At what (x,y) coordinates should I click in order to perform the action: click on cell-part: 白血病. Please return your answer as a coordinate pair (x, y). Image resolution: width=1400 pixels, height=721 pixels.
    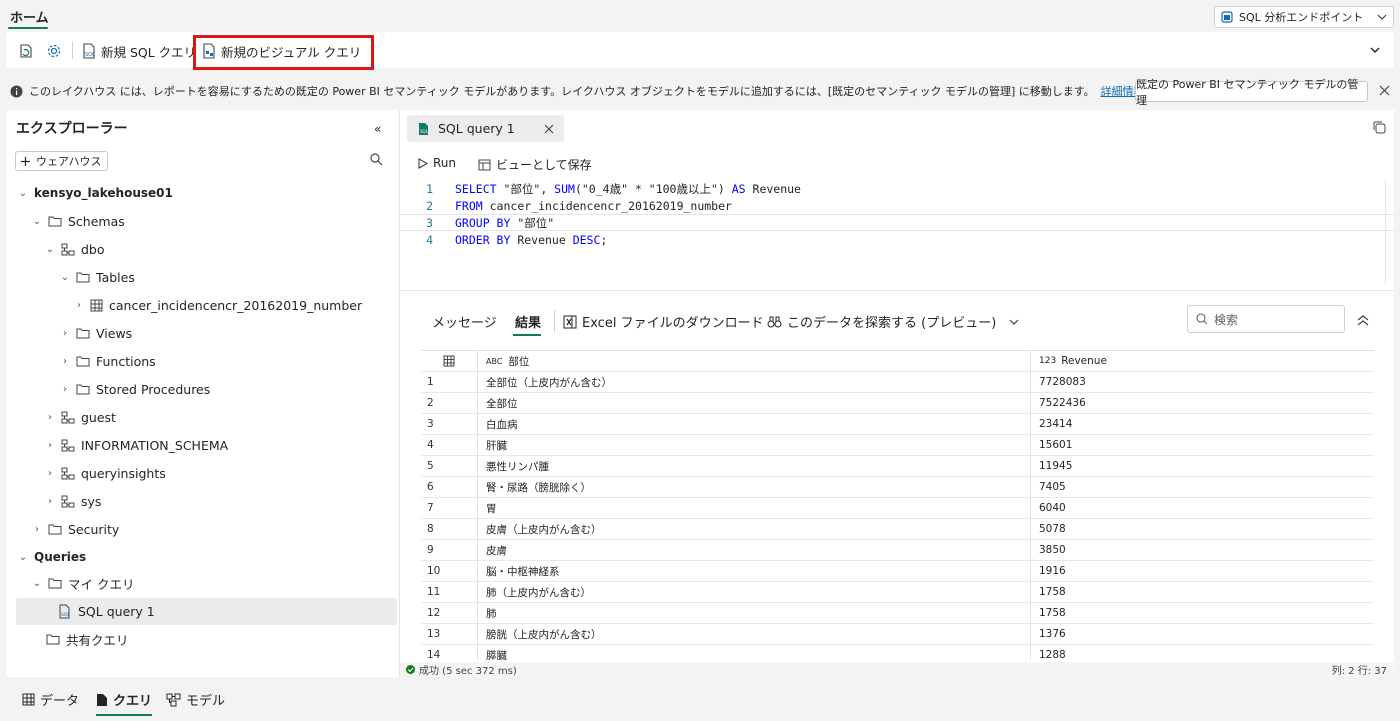
    Looking at the image, I should click on (754, 424).